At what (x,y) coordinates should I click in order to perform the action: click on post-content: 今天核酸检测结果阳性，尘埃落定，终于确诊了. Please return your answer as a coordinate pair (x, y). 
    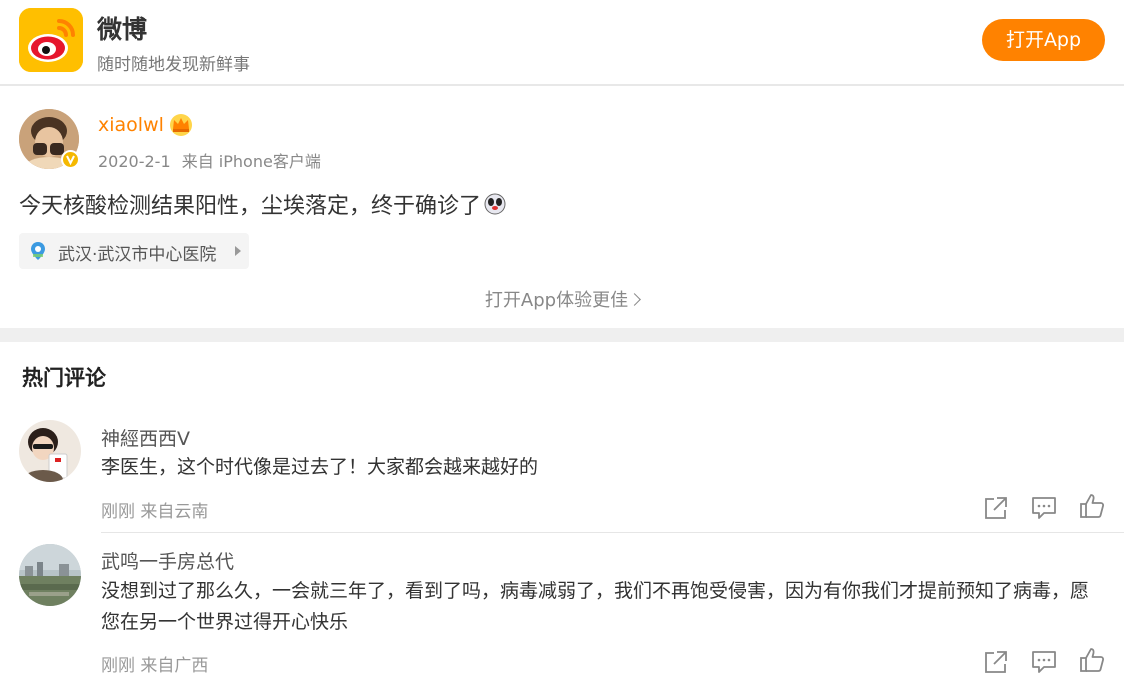
    Looking at the image, I should click on (263, 204).